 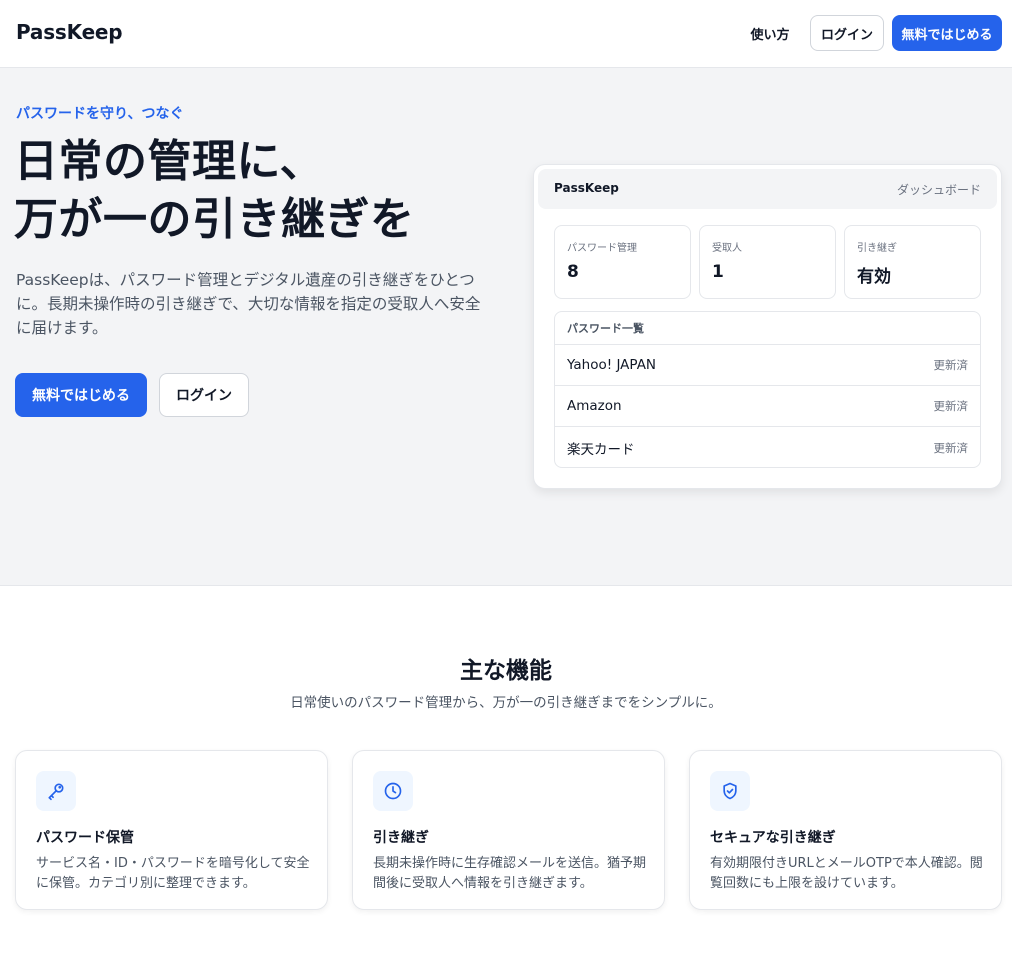 I want to click on stat-label: 受取人, so click(x=727, y=248).